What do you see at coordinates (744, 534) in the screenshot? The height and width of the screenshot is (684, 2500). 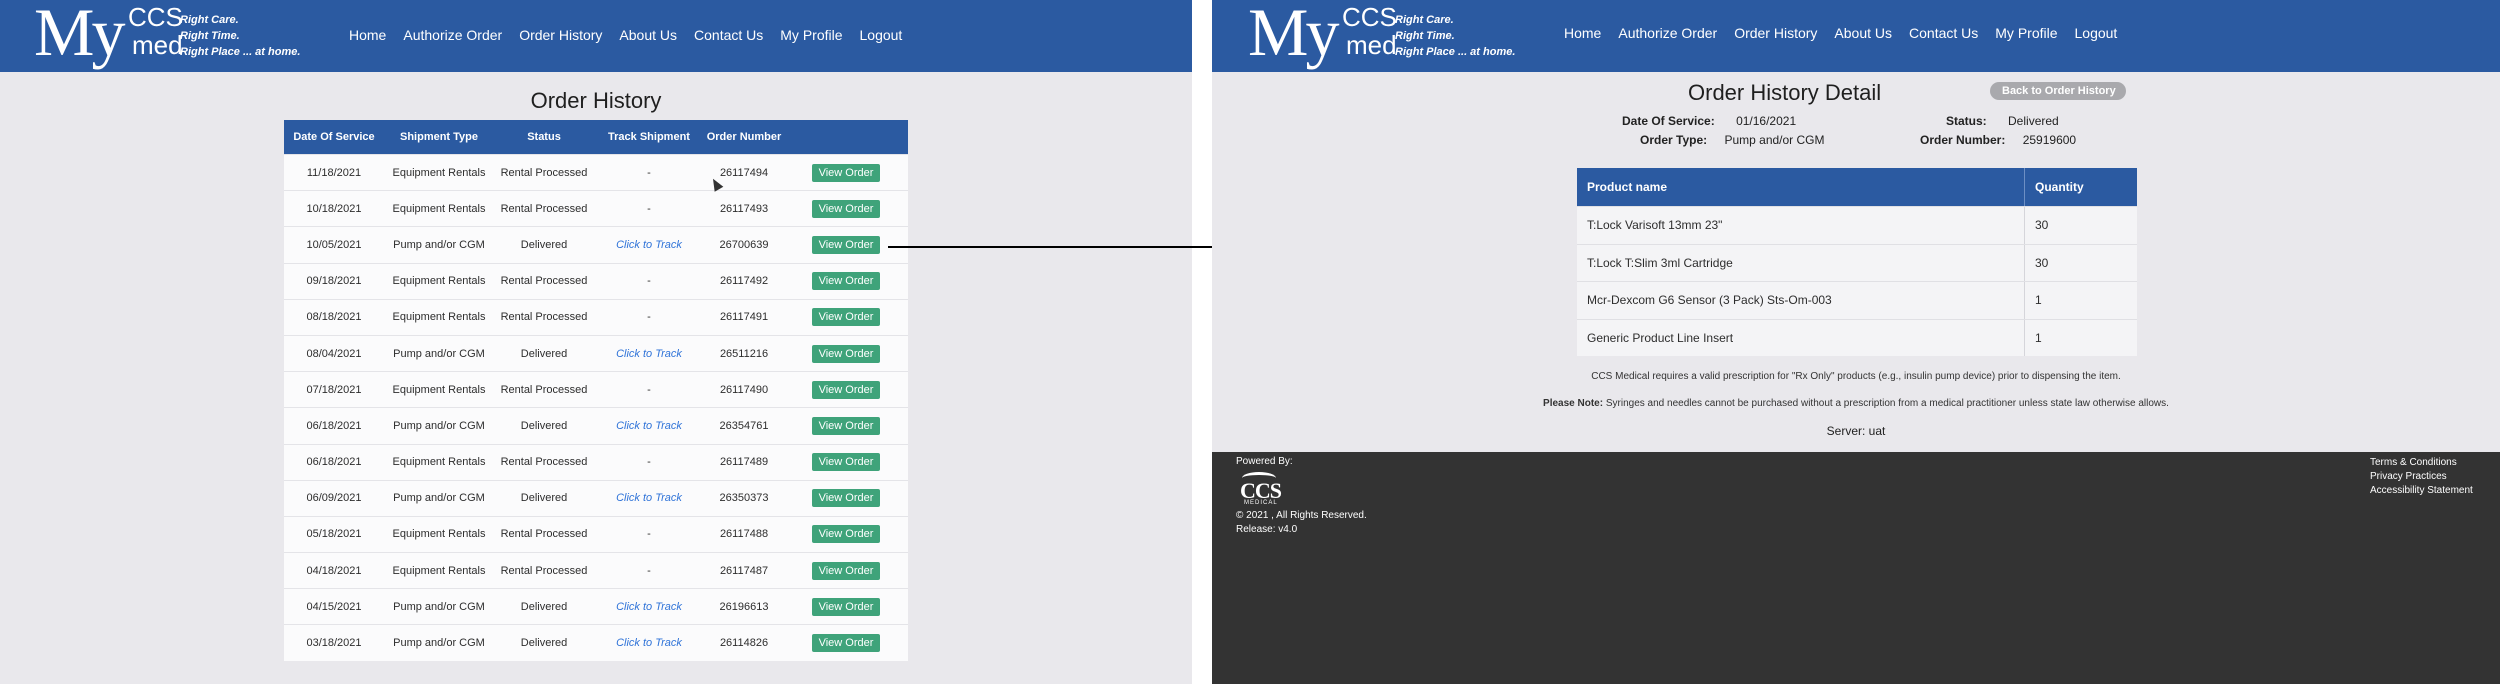 I see `order-number-cell: 26117488` at bounding box center [744, 534].